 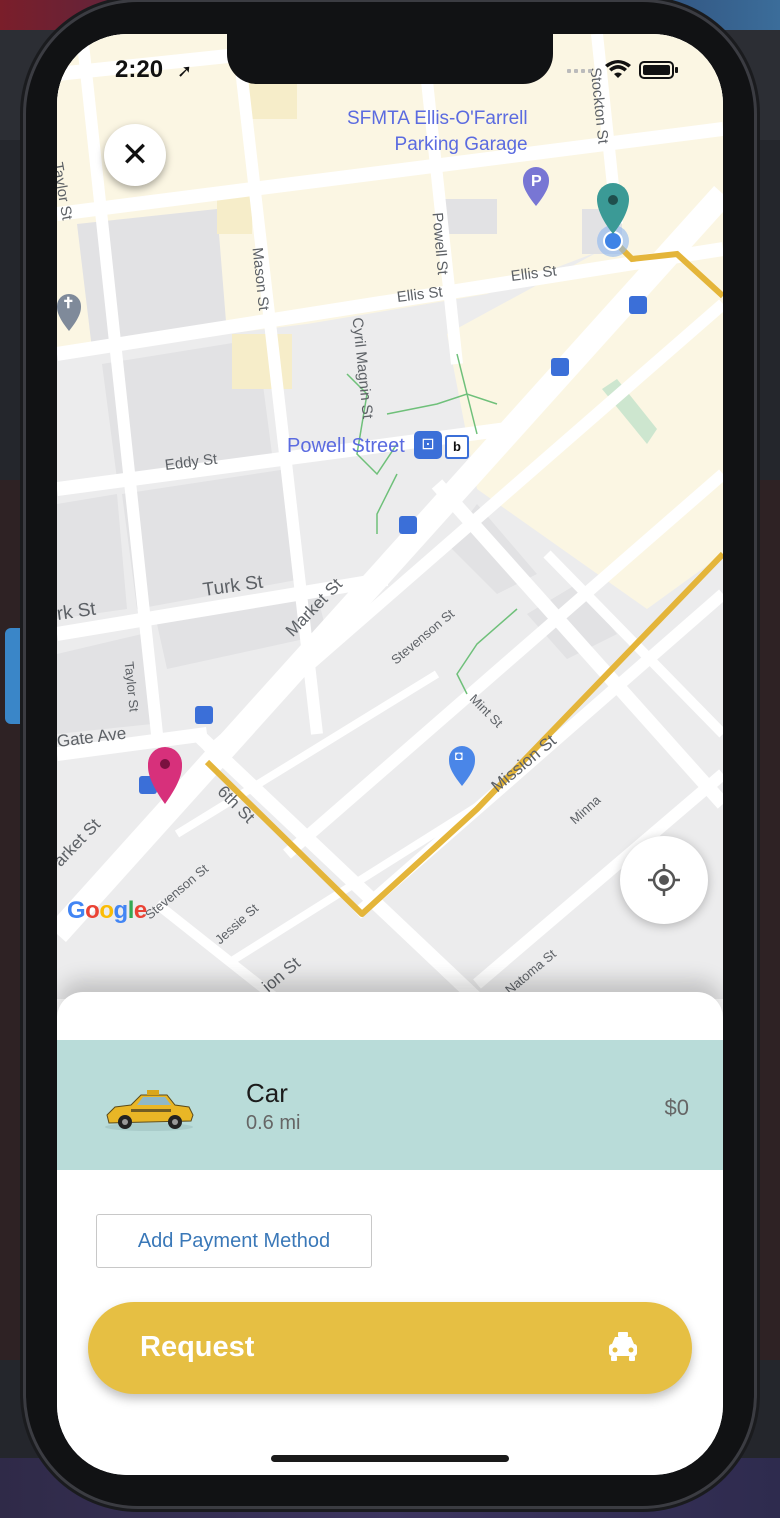 I want to click on add-payment-method-button: Add Payment Method, so click(x=234, y=1241).